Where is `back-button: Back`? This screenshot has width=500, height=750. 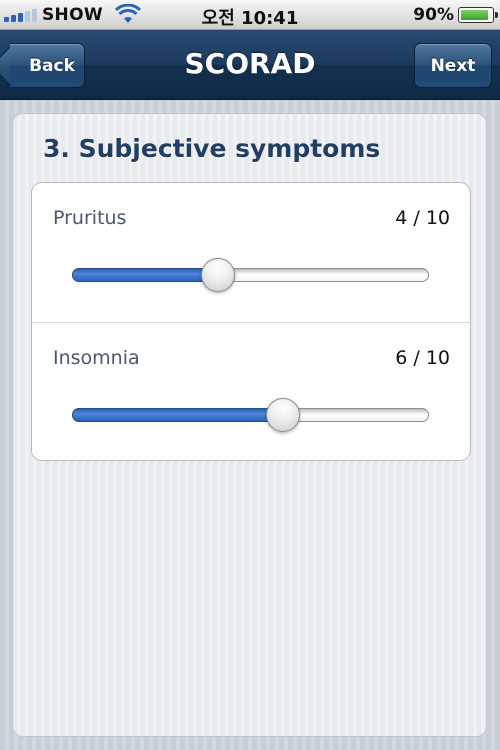 back-button: Back is located at coordinates (47, 65).